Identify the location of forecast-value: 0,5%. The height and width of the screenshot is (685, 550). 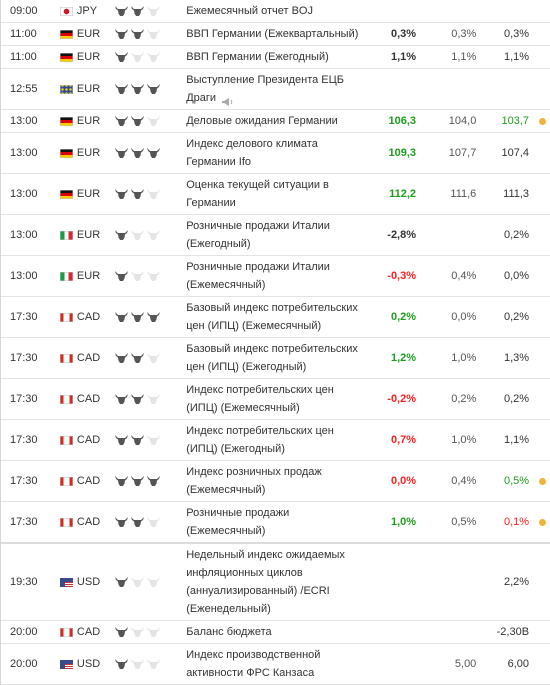
(464, 522).